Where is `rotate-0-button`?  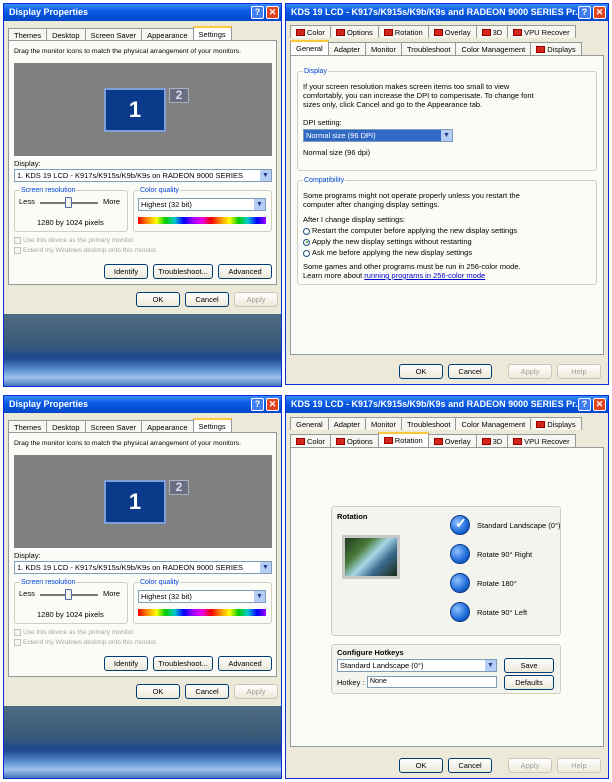 rotate-0-button is located at coordinates (460, 525).